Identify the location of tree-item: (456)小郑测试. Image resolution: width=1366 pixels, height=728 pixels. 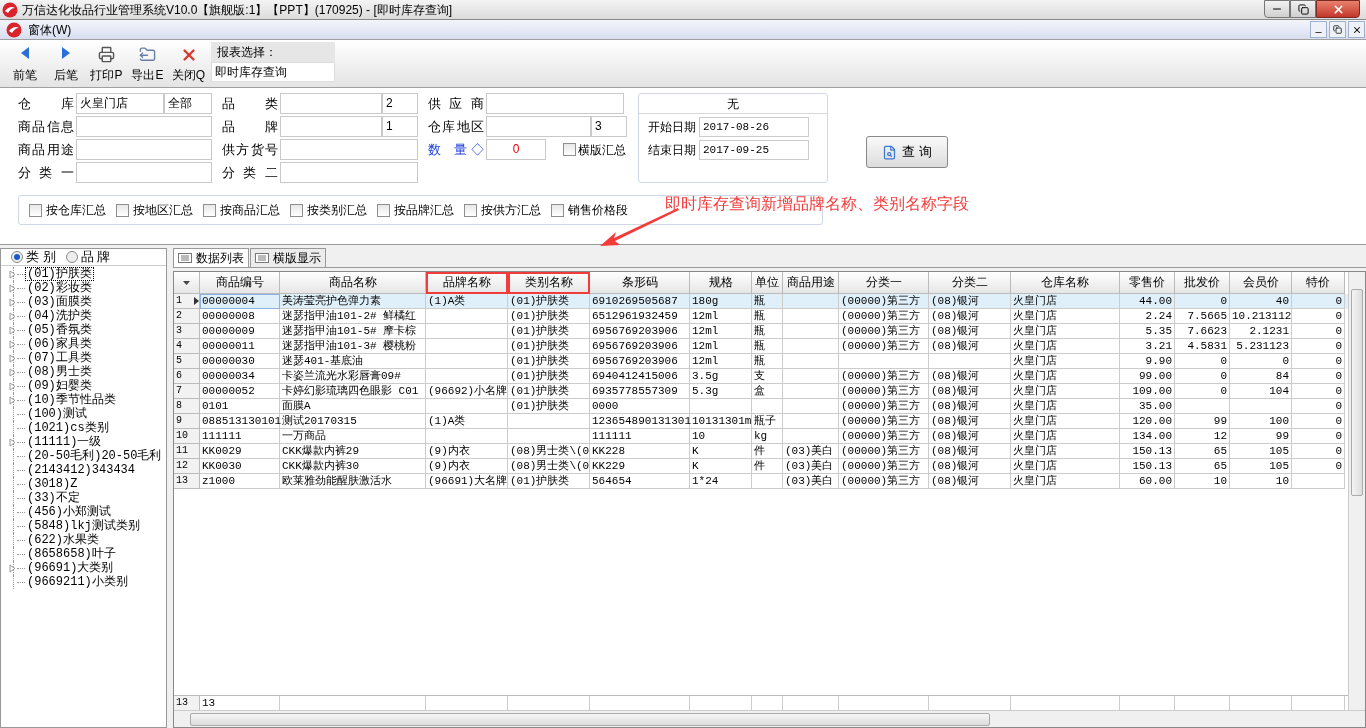
(69, 512).